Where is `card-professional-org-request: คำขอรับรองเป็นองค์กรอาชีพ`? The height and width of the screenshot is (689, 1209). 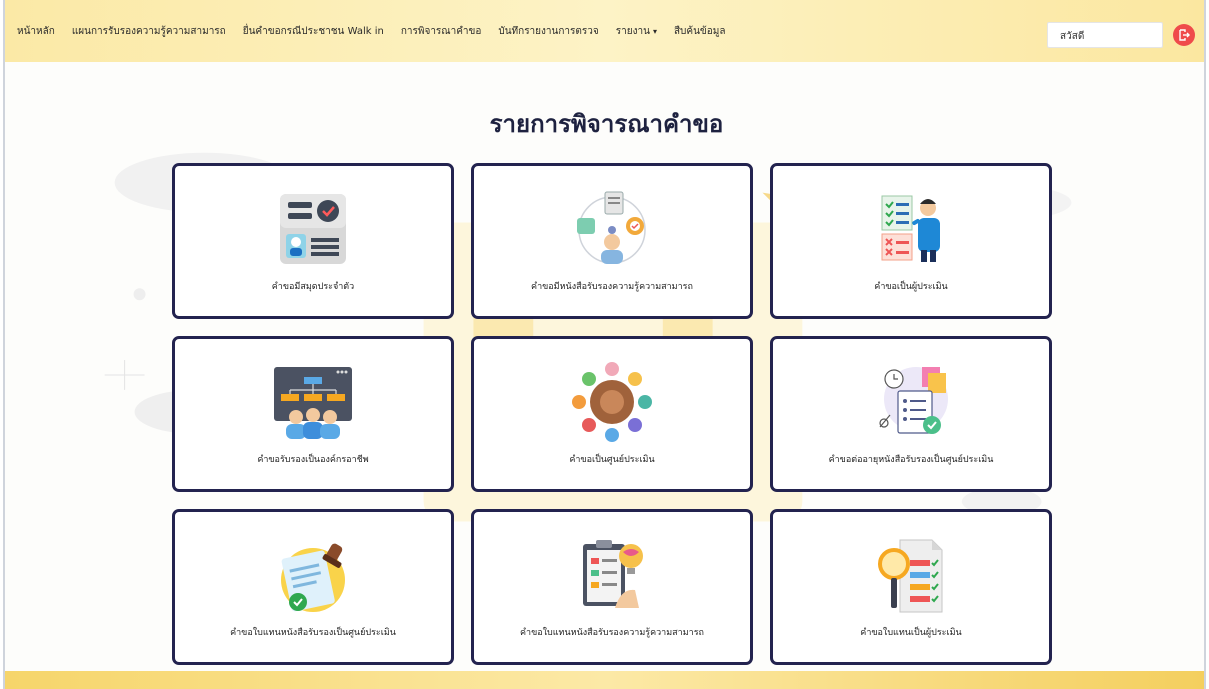 card-professional-org-request: คำขอรับรองเป็นองค์กรอาชีพ is located at coordinates (313, 414).